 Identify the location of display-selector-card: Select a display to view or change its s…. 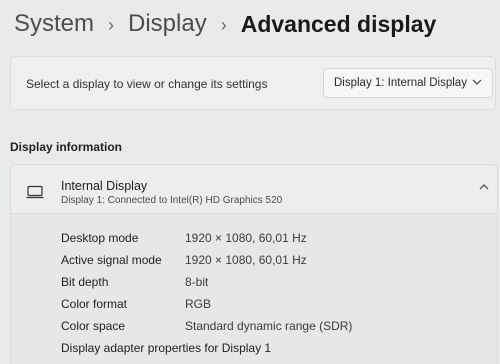
(253, 83).